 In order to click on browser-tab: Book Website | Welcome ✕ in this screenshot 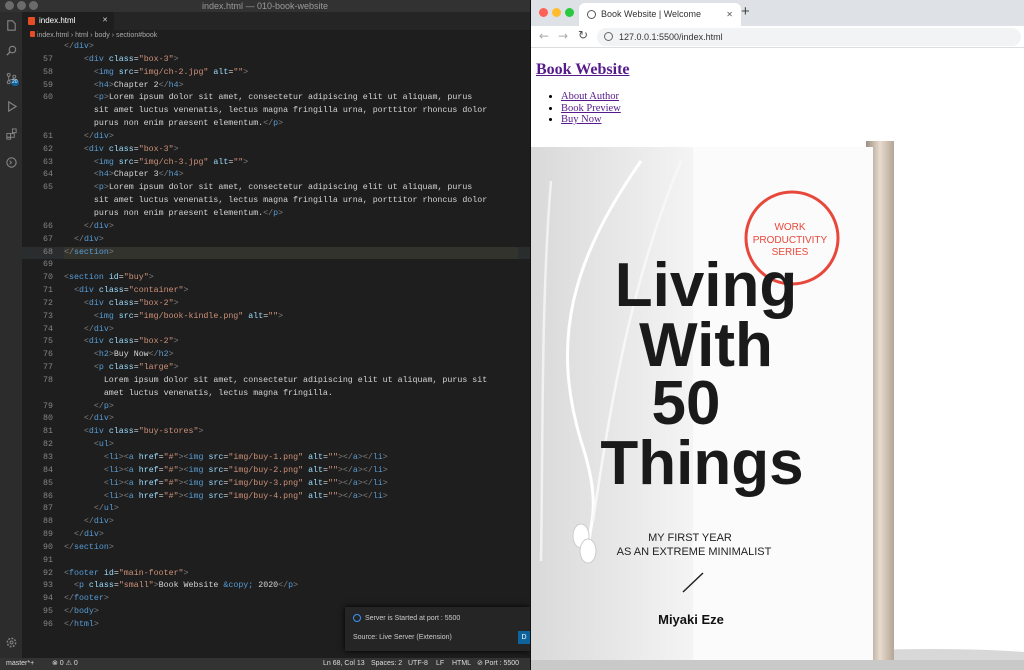, I will do `click(660, 14)`.